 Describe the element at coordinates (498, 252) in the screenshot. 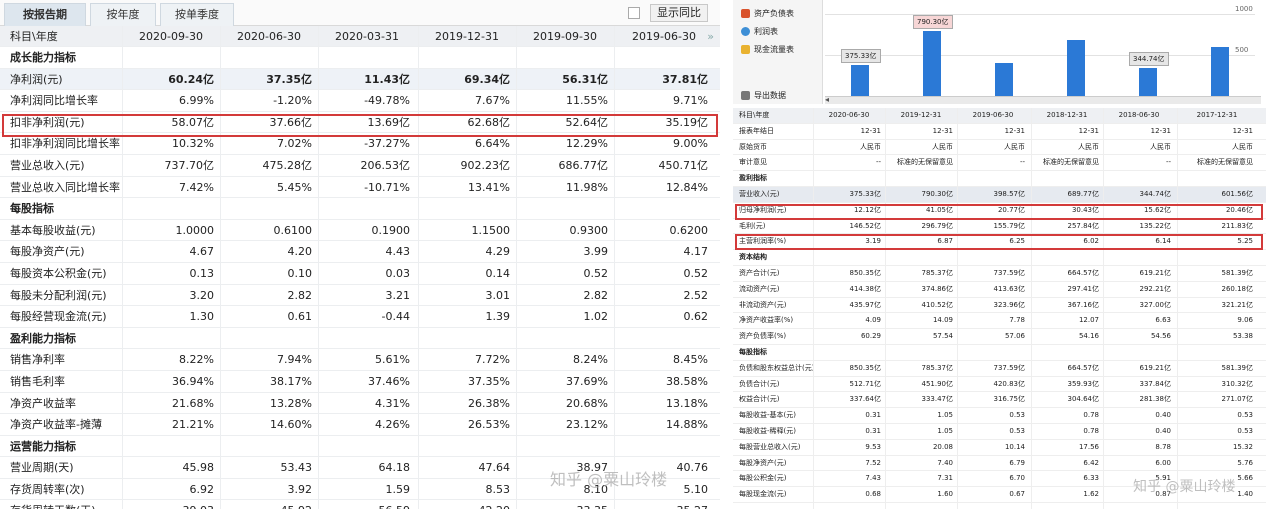

I see `cell-value: 4.29` at that location.